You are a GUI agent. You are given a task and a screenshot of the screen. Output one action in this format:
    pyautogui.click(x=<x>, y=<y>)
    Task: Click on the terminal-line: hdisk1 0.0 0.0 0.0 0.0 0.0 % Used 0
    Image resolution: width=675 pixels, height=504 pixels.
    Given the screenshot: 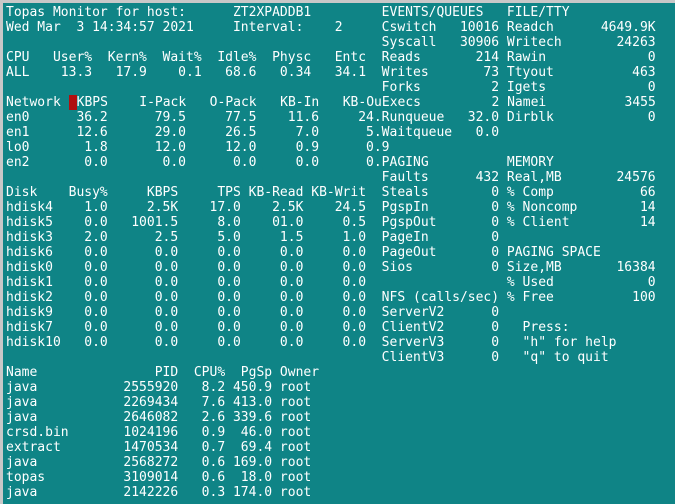 What is the action you would take?
    pyautogui.click(x=331, y=282)
    